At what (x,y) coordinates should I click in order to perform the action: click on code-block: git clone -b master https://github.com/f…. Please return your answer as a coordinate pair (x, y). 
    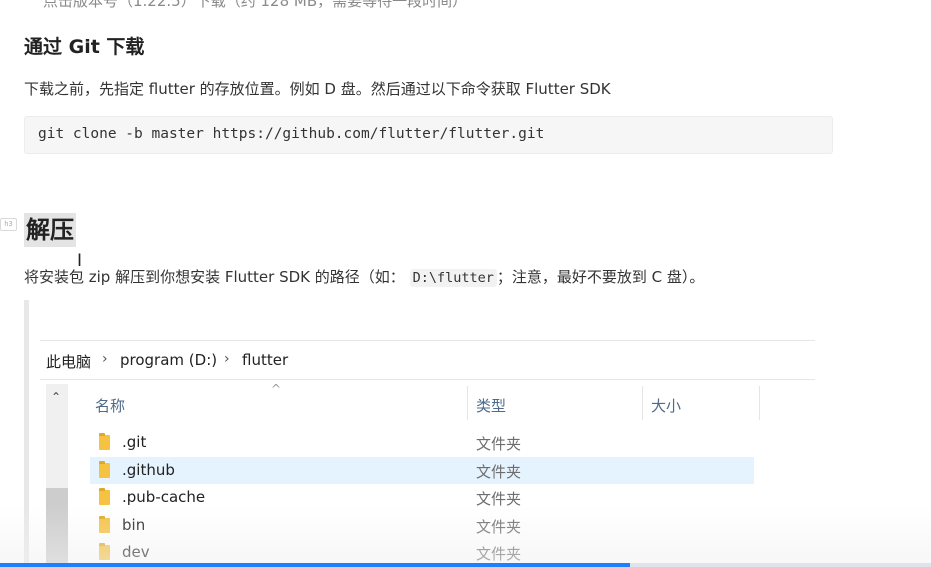
    Looking at the image, I should click on (428, 135).